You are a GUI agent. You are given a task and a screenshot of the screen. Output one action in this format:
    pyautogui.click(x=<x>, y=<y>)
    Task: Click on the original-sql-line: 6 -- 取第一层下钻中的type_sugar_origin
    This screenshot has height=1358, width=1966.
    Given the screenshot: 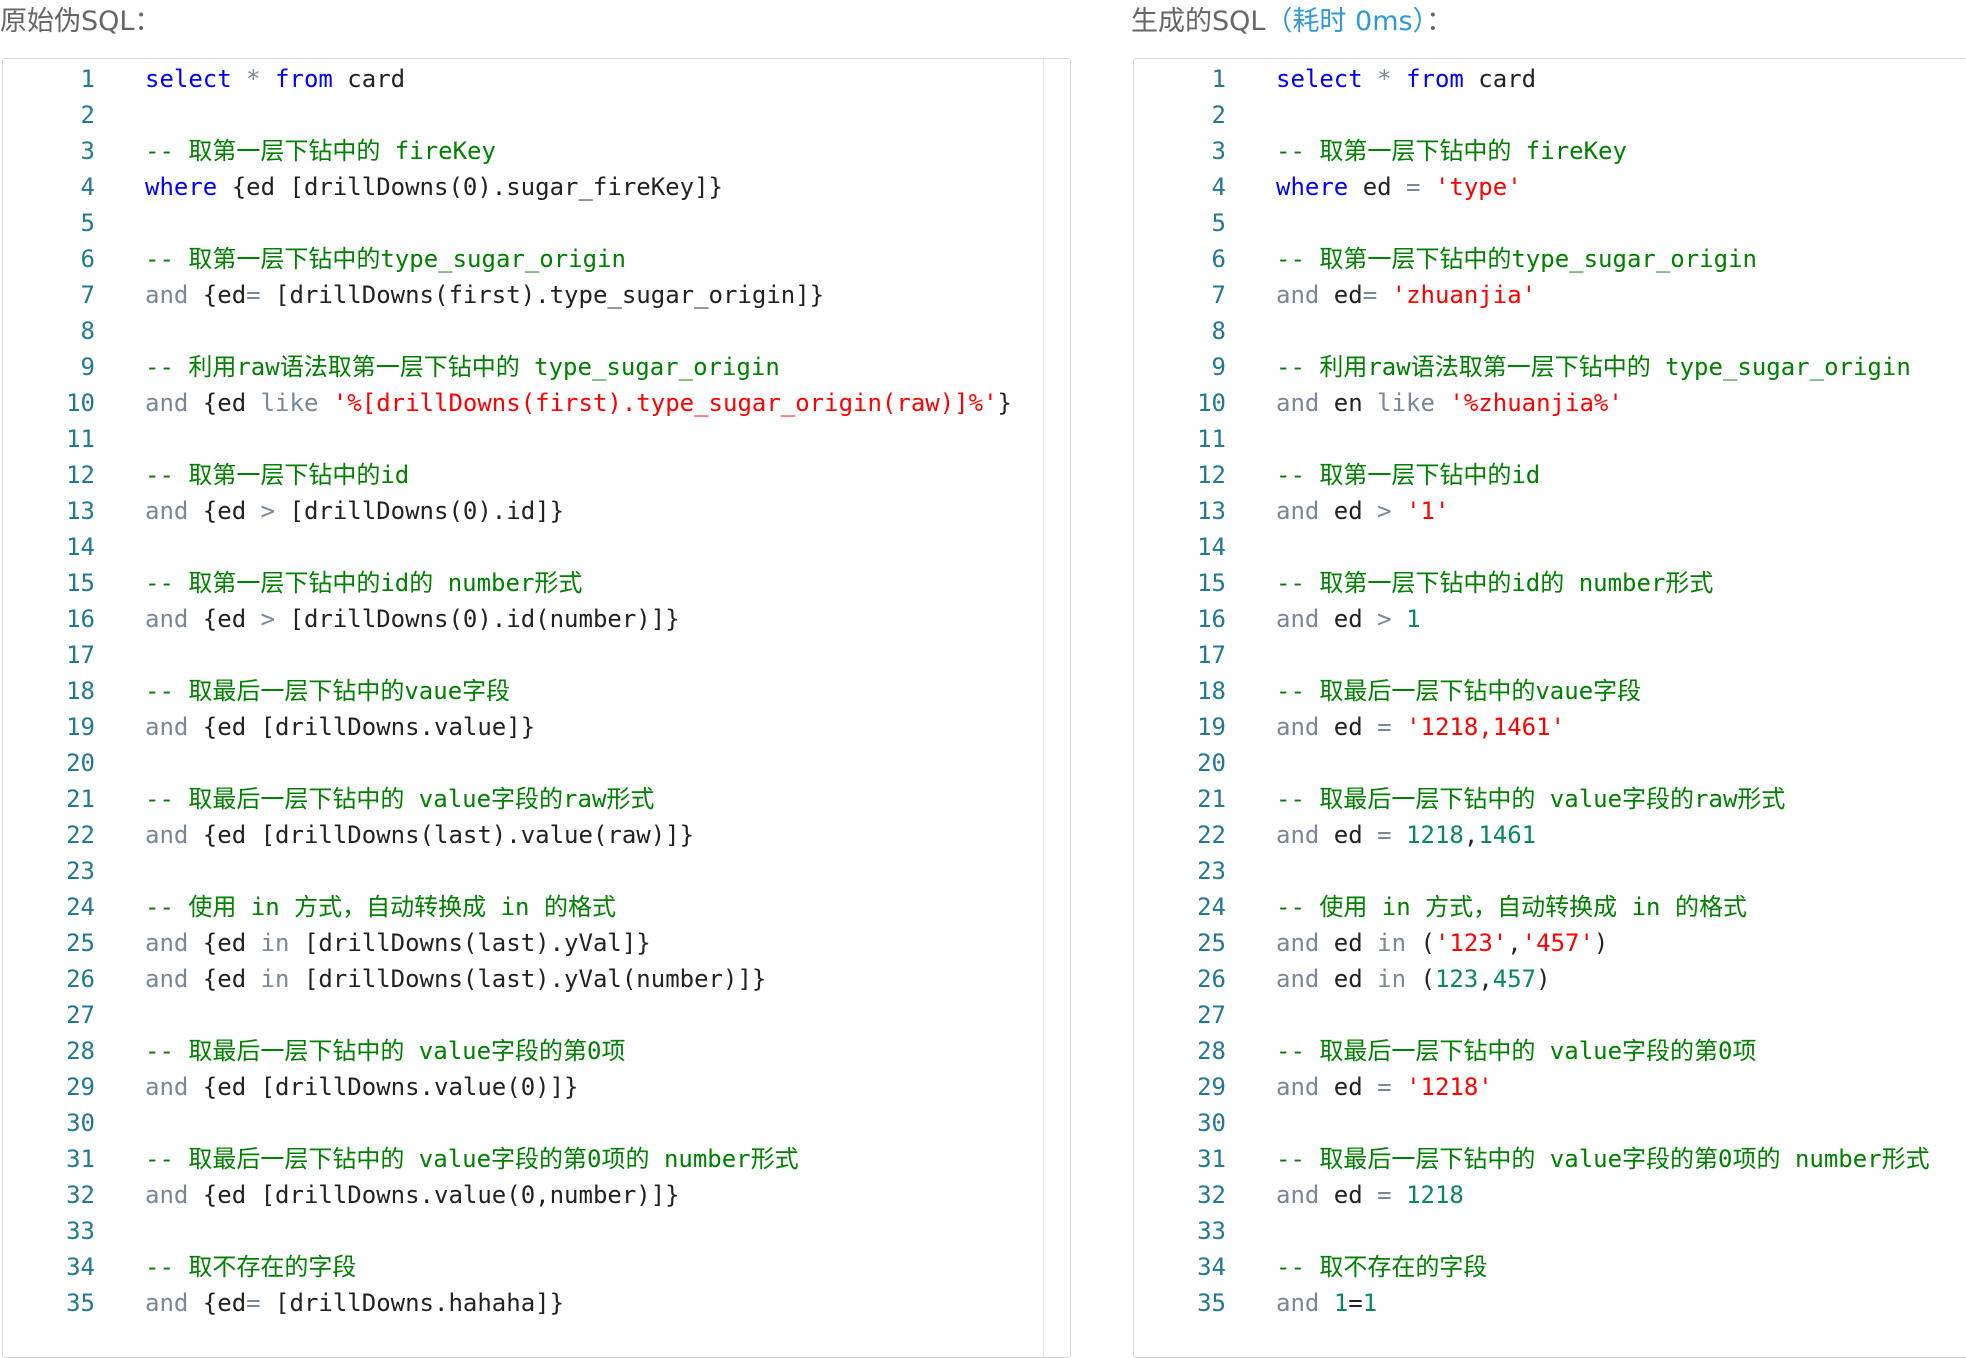 What is the action you would take?
    pyautogui.click(x=507, y=259)
    